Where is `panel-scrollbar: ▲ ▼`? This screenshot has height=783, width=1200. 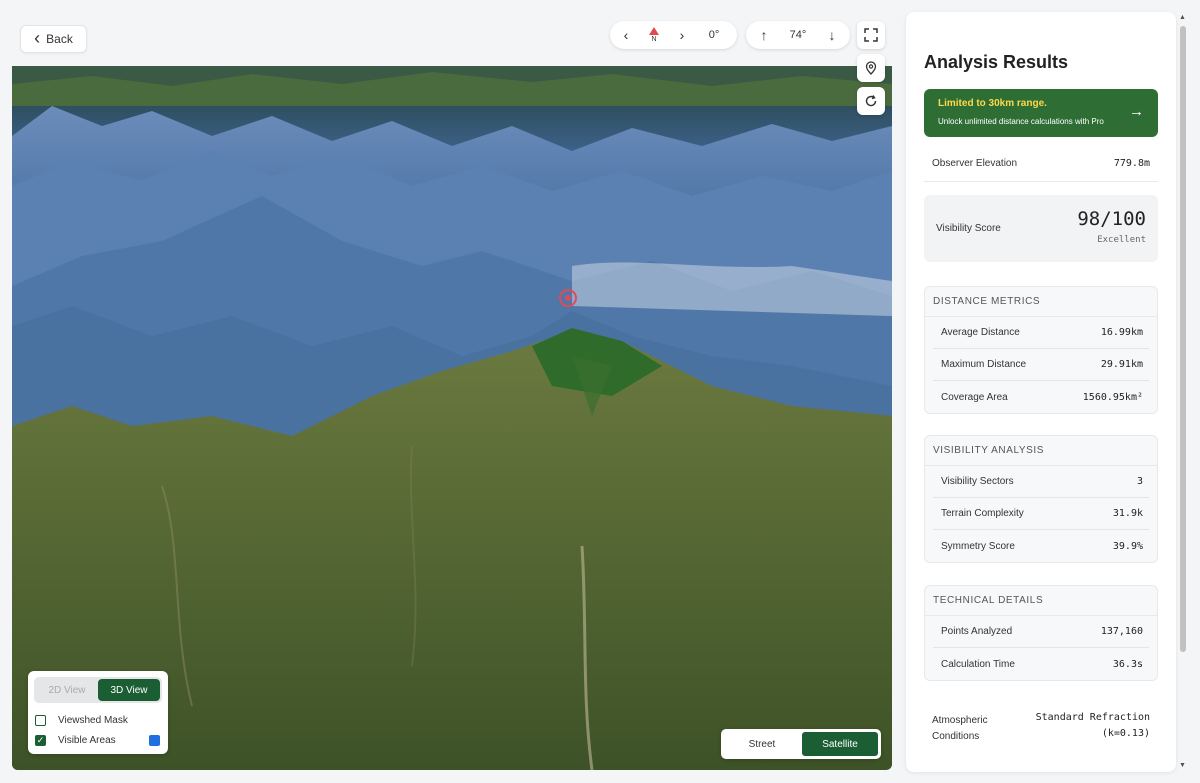
panel-scrollbar: ▲ ▼ is located at coordinates (1183, 392).